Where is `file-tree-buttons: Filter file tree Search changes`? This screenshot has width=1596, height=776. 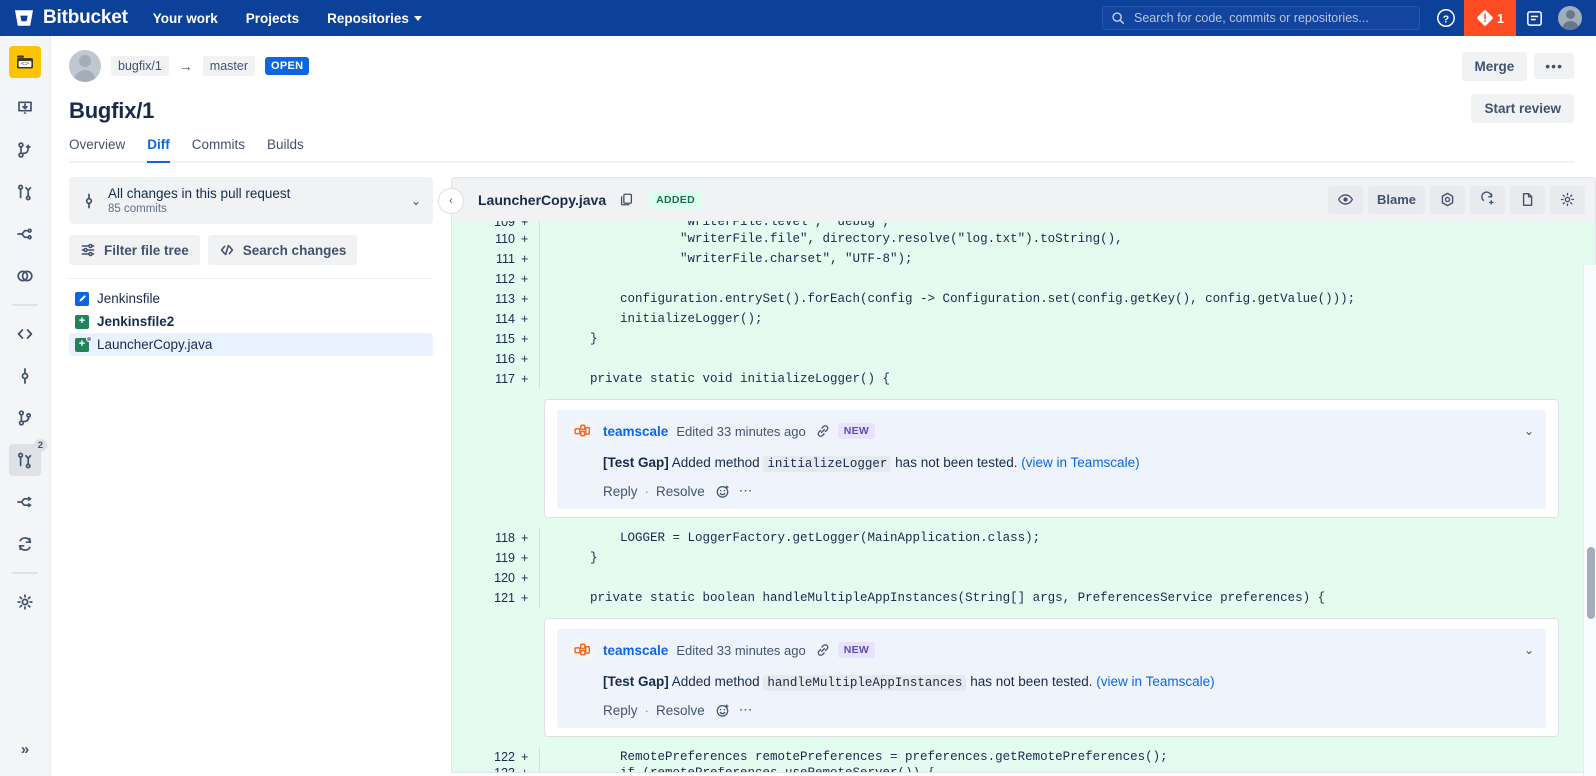
file-tree-buttons: Filter file tree Search changes is located at coordinates (251, 250).